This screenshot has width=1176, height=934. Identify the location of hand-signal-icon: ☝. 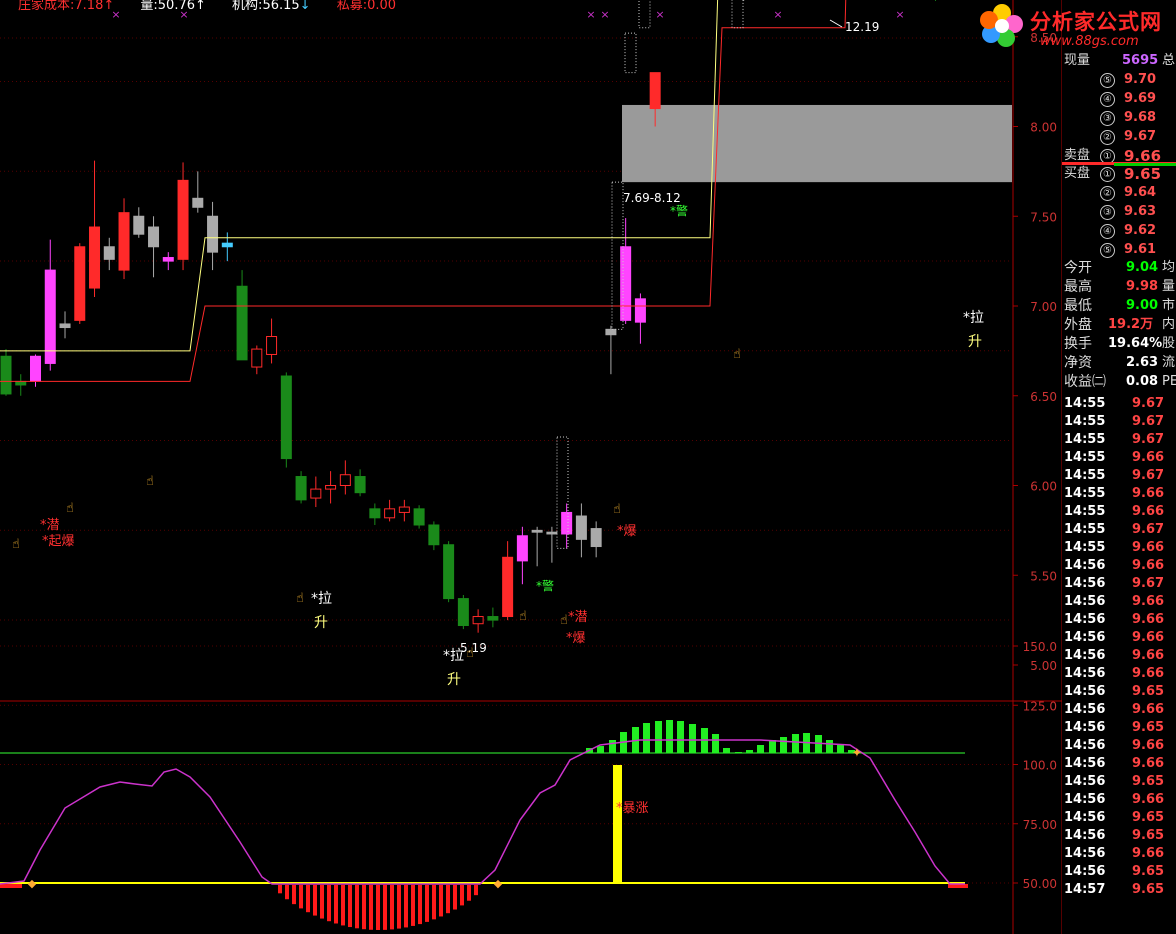
(150, 481).